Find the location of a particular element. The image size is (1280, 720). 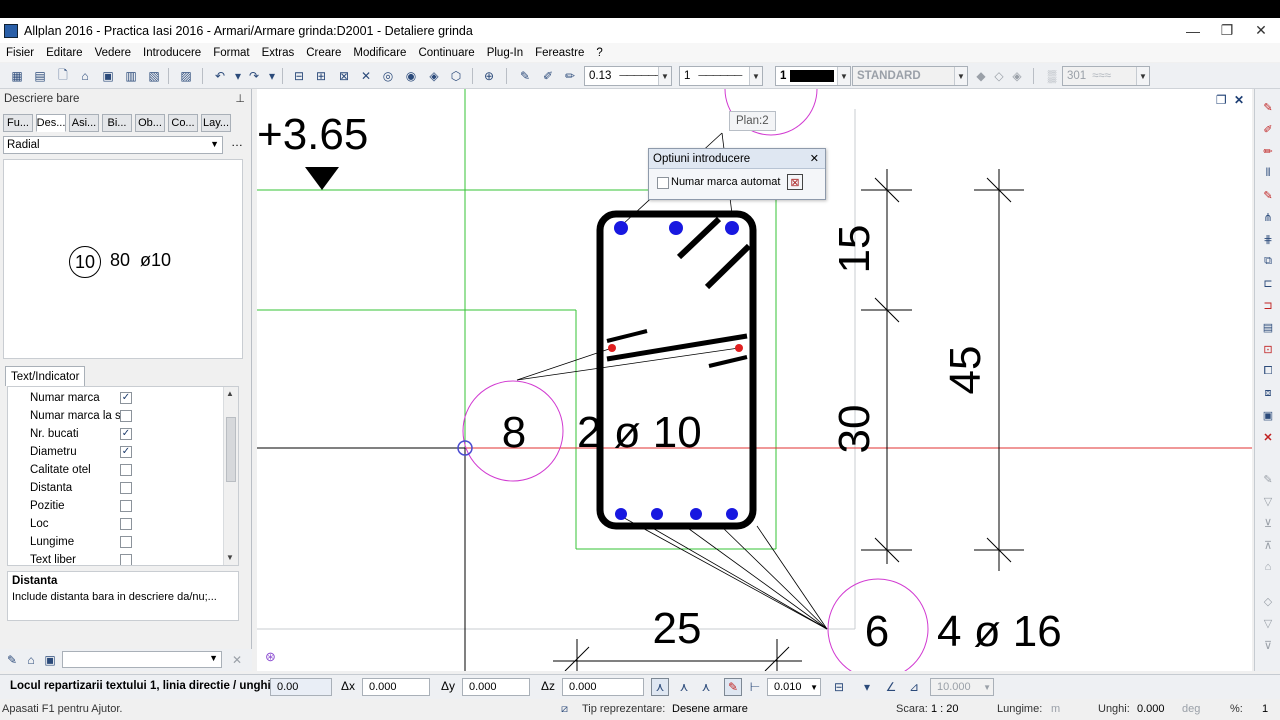

option-row: Distanta is located at coordinates (115, 488).